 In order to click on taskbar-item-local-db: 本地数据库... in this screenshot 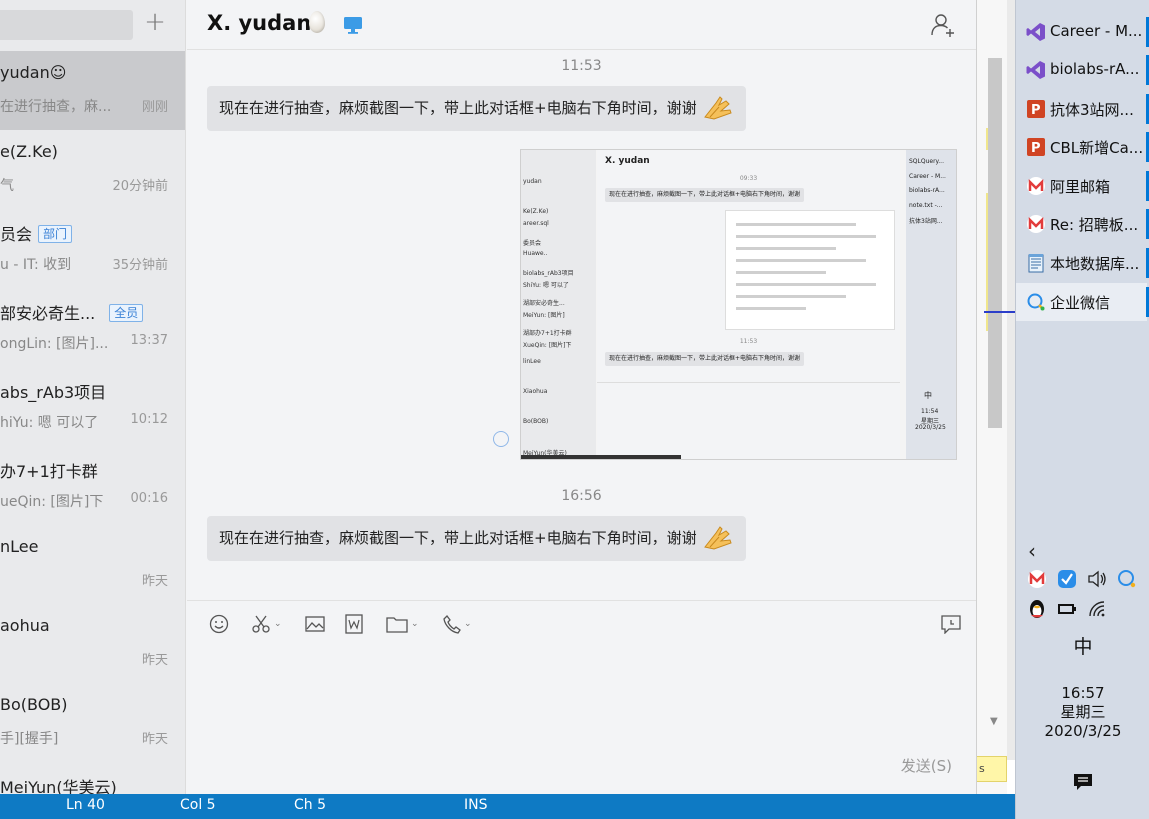, I will do `click(1082, 263)`.